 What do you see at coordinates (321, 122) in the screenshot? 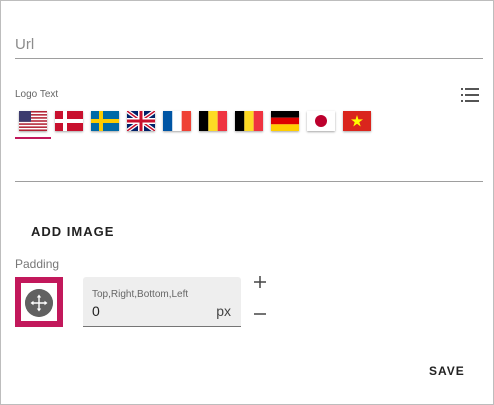
I see `japan-flag-icon` at bounding box center [321, 122].